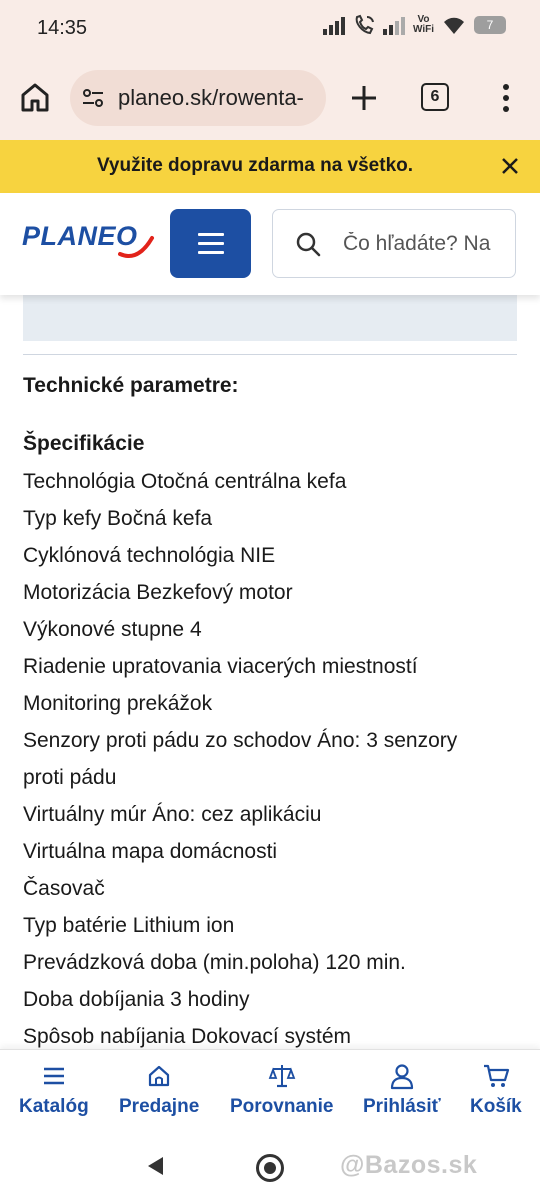  I want to click on nav-porovnanie: Porovnanie, so click(281, 1090).